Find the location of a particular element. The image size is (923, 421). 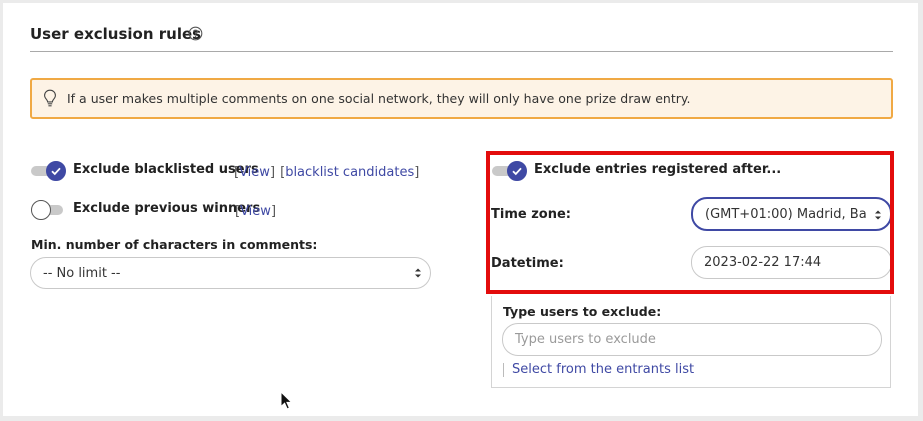

title-divider is located at coordinates (461, 51).